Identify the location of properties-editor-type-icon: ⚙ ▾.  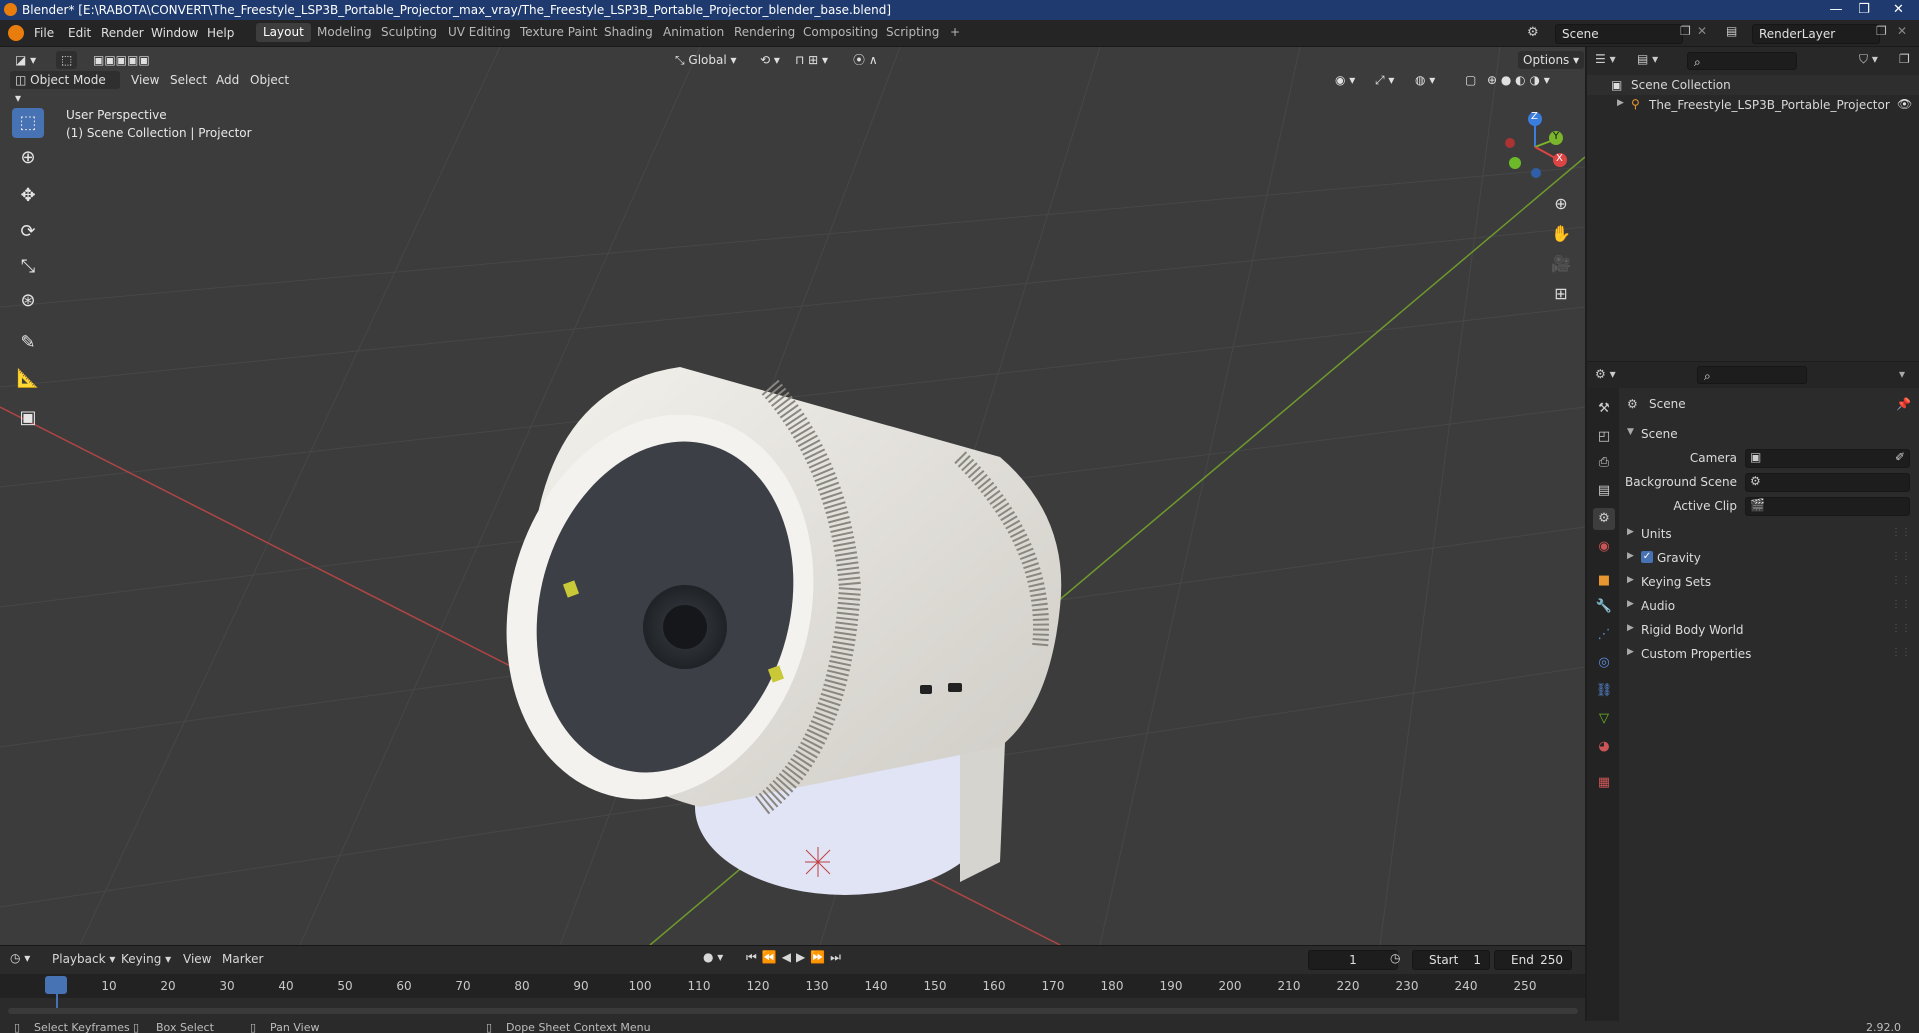
(1605, 374).